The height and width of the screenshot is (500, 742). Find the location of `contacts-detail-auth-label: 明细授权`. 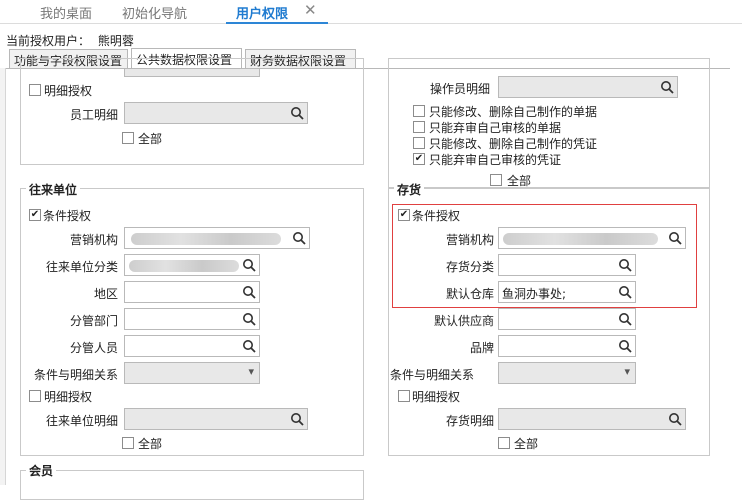

contacts-detail-auth-label: 明细授权 is located at coordinates (68, 397).